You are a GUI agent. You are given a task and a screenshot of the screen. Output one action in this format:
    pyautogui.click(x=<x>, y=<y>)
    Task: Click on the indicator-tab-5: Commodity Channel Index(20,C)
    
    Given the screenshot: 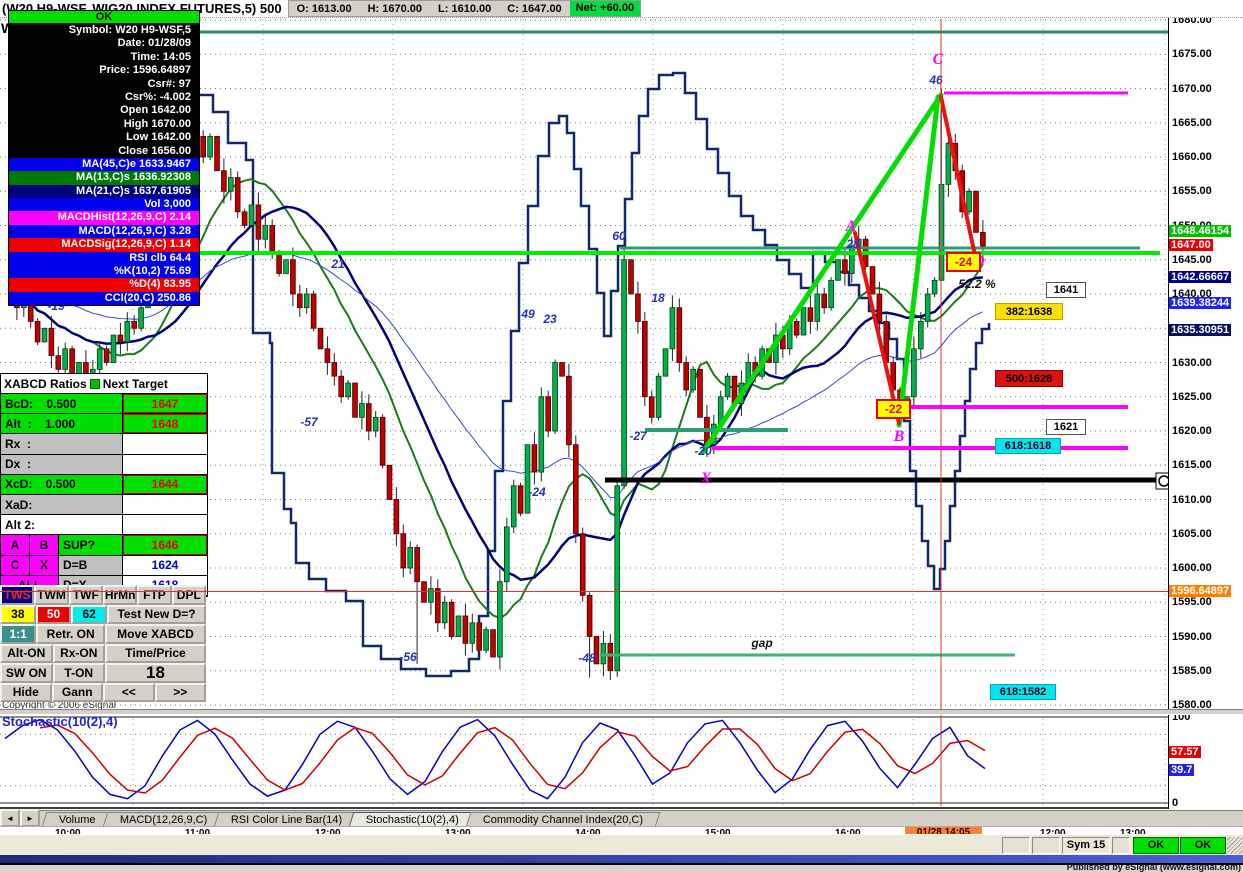 What is the action you would take?
    pyautogui.click(x=563, y=819)
    